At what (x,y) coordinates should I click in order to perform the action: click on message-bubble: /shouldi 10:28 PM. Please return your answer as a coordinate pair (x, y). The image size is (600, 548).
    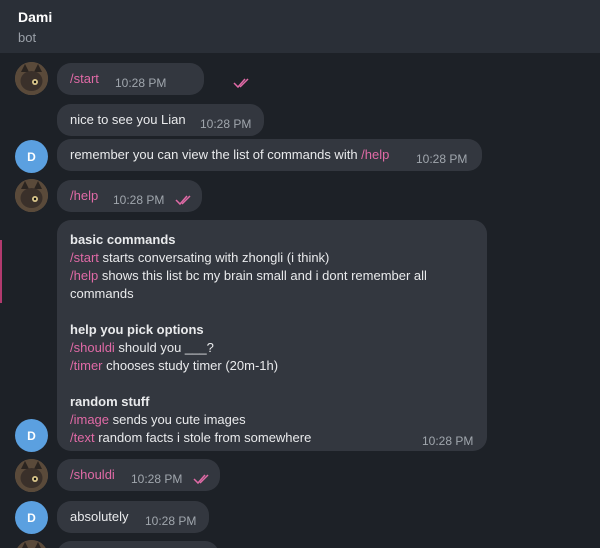
    Looking at the image, I should click on (138, 475).